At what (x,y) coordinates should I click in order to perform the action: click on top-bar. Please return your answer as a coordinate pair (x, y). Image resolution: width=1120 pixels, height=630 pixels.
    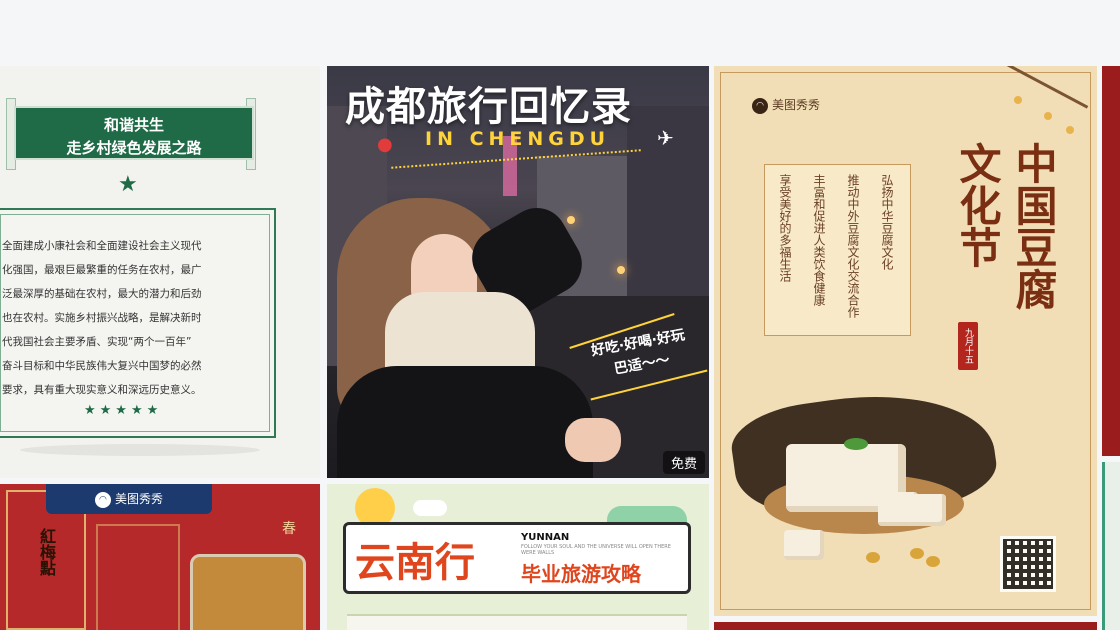
    Looking at the image, I should click on (560, 32).